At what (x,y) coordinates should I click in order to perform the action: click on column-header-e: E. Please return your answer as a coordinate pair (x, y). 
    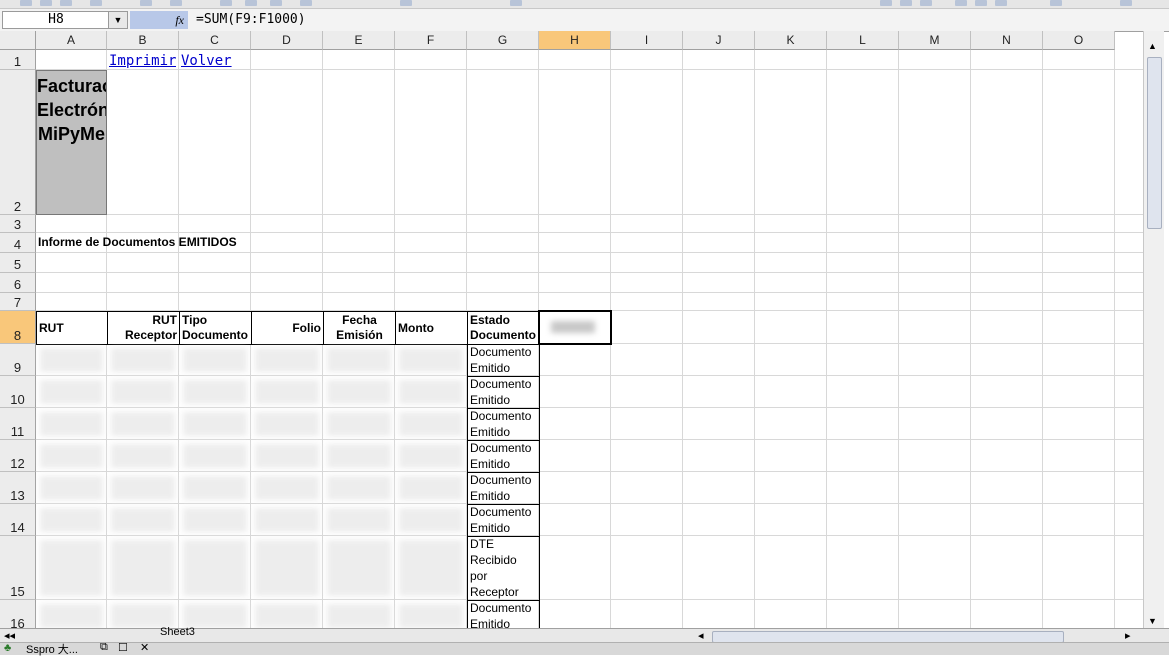
    Looking at the image, I should click on (359, 40).